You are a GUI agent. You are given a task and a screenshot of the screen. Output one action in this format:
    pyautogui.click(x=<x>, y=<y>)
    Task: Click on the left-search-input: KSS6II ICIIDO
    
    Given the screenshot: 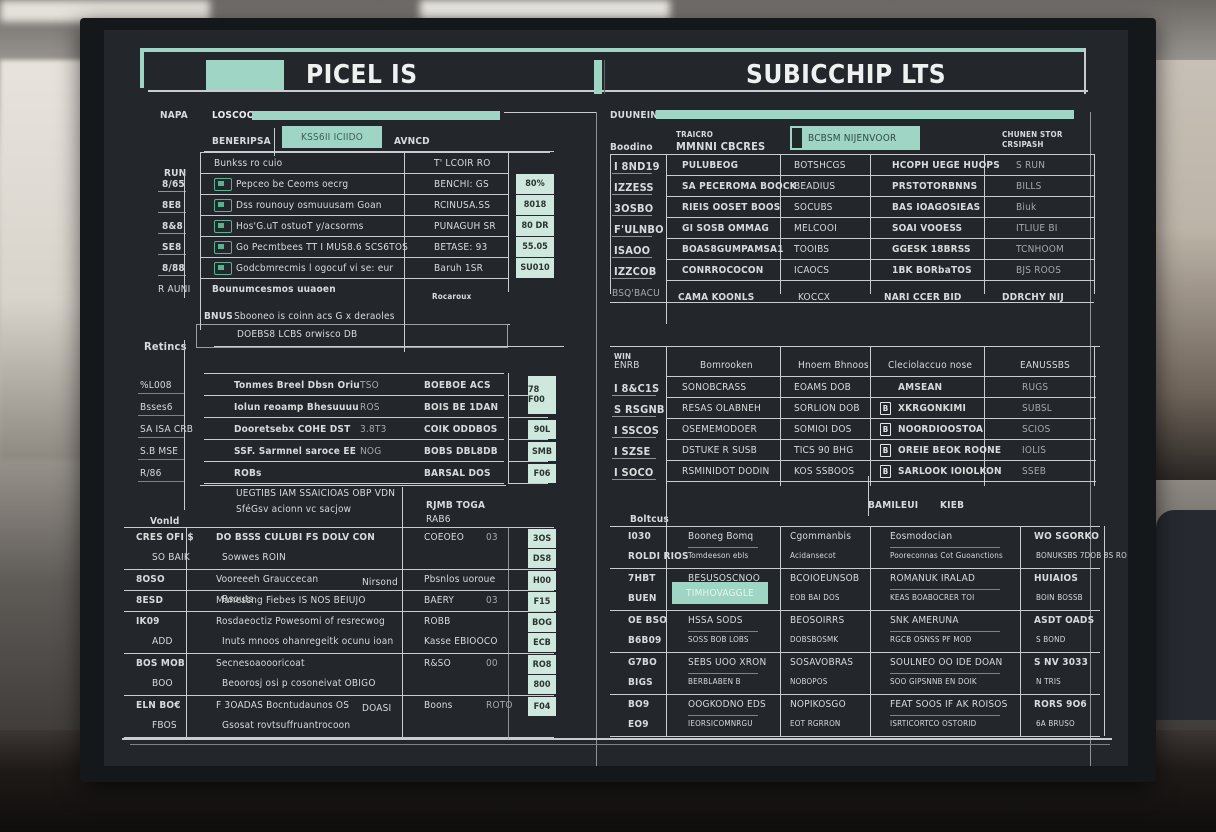 What is the action you would take?
    pyautogui.click(x=332, y=137)
    